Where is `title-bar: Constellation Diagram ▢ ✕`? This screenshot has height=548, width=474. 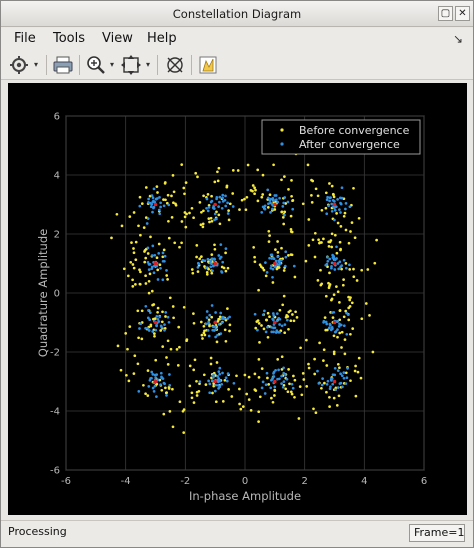
title-bar: Constellation Diagram ▢ ✕ is located at coordinates (237, 14).